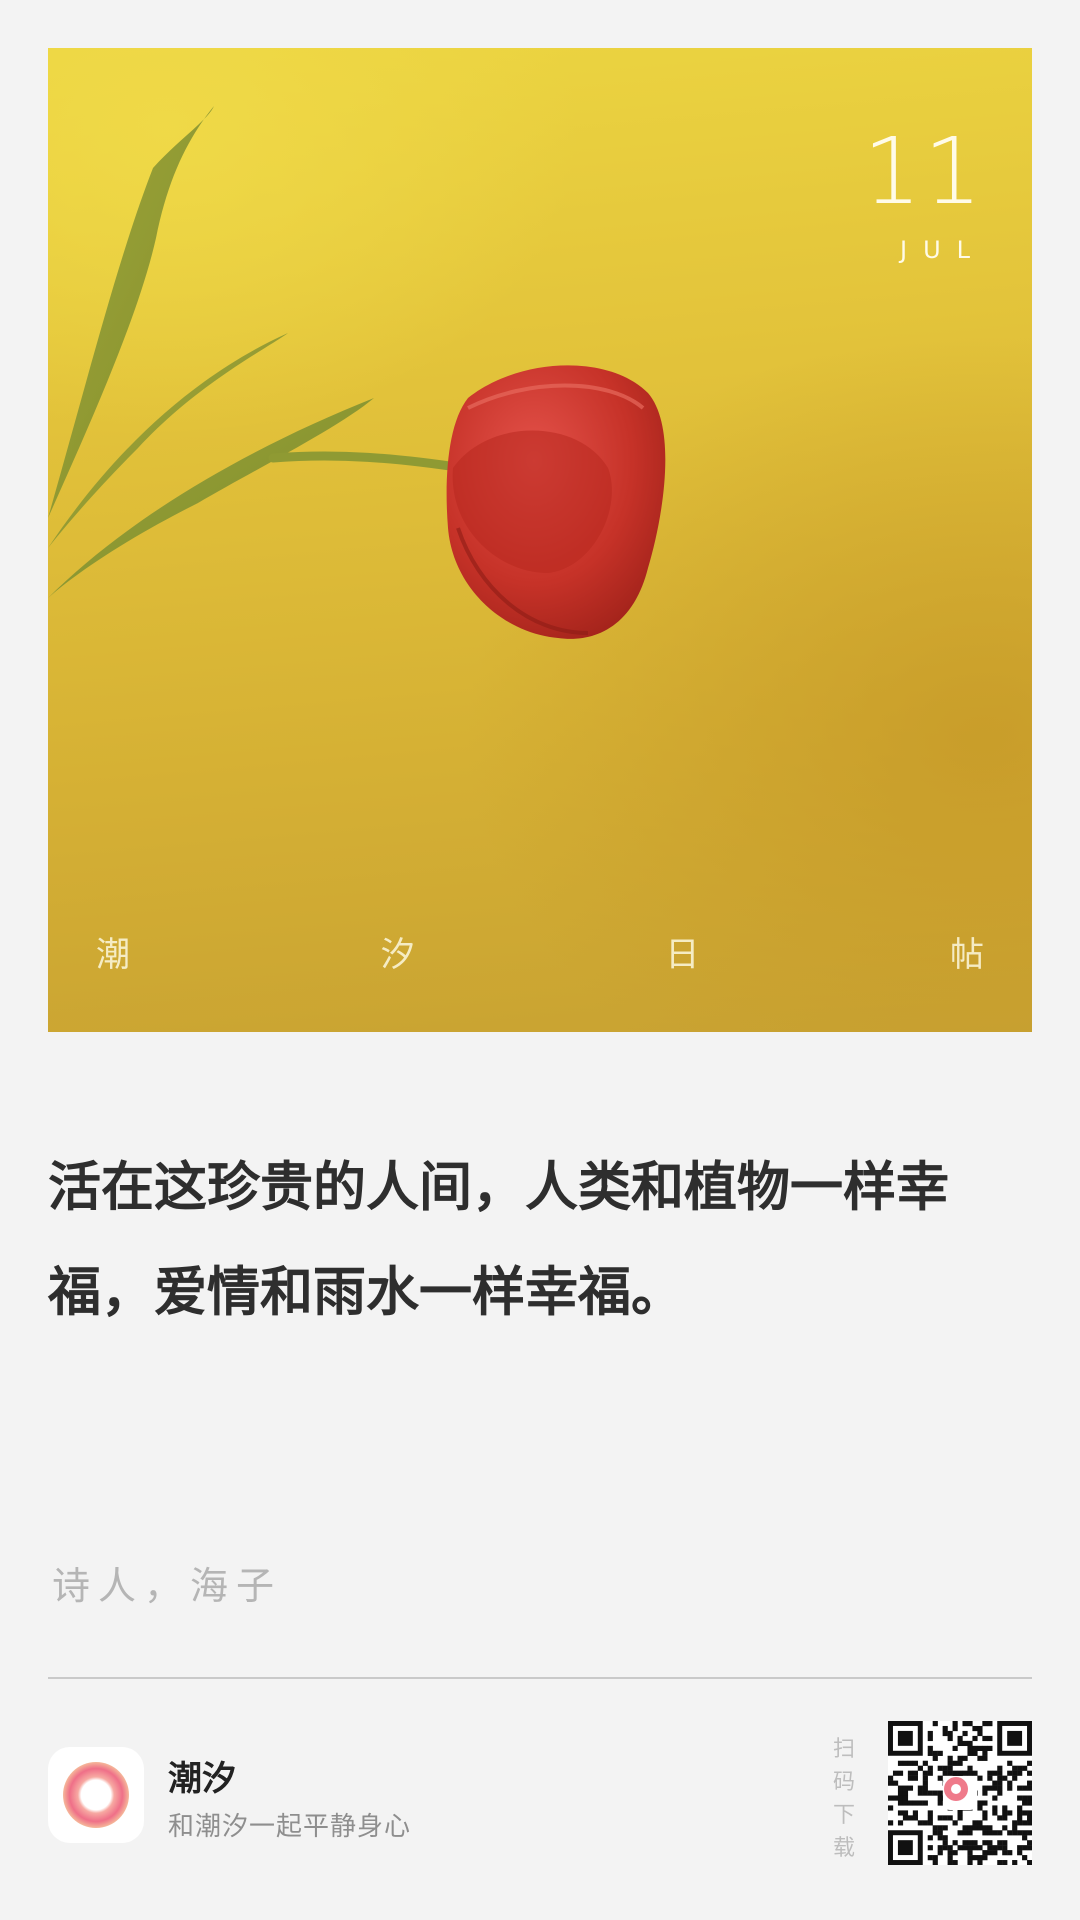 The image size is (1080, 1920). I want to click on date-day: 11, so click(923, 171).